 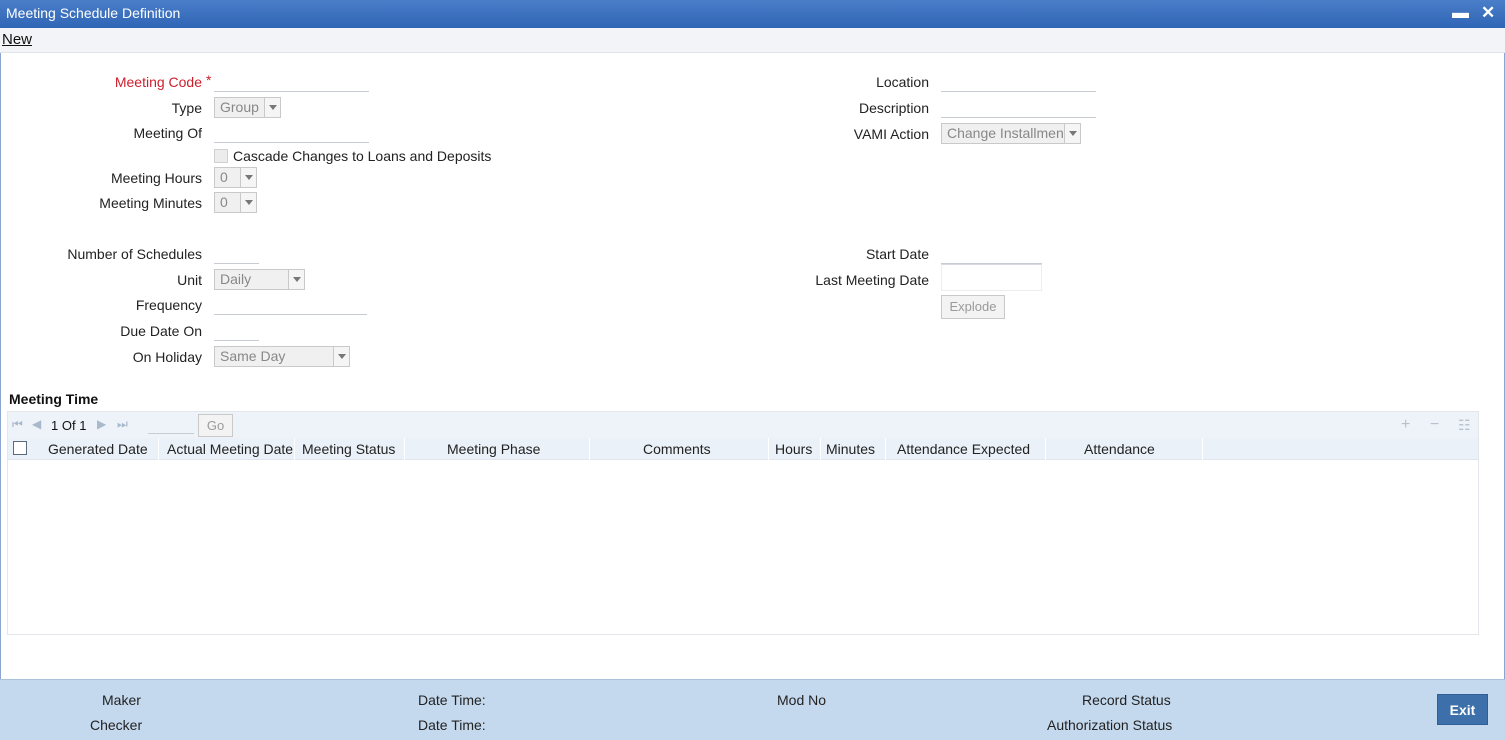 I want to click on minimize-icon: ▬, so click(x=1460, y=13).